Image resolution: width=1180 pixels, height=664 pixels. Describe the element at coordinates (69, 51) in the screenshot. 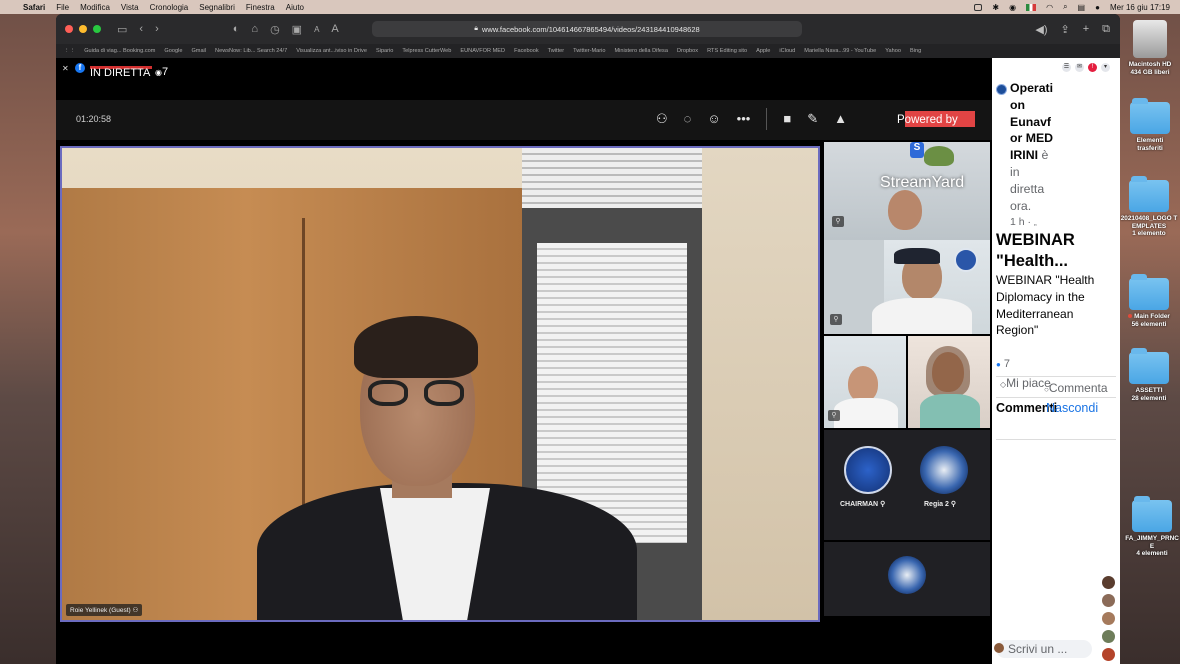

I see `apps-grid-icon: ⋮⋮` at that location.